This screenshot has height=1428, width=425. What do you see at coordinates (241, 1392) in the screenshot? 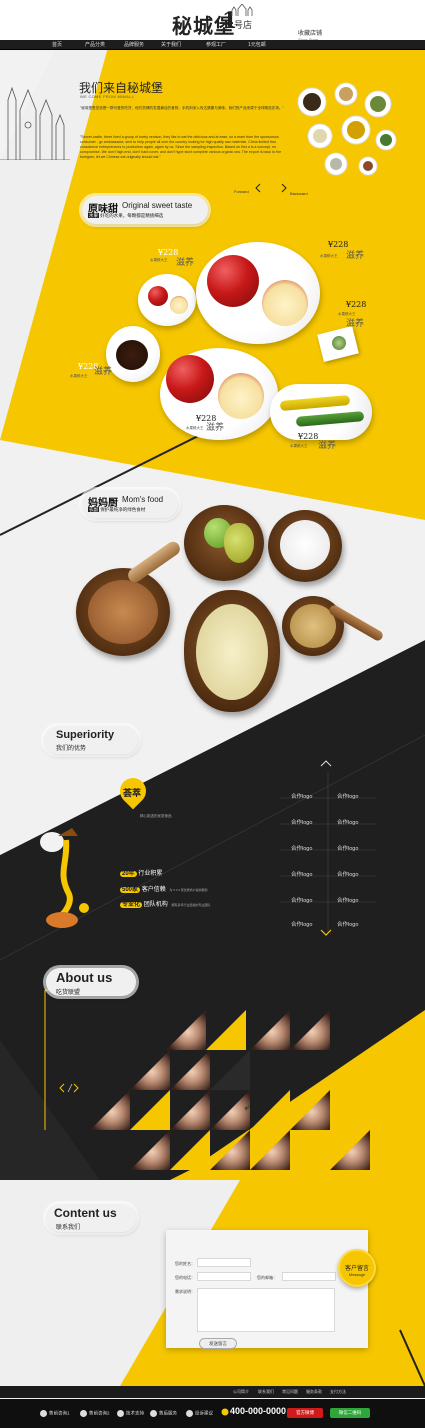
I see `footer-link-company: 公司简介` at bounding box center [241, 1392].